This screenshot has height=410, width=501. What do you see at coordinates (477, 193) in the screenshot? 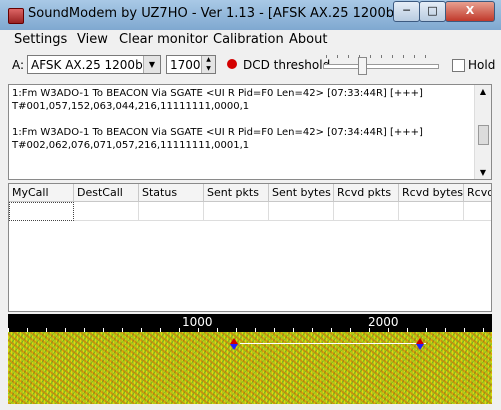
I see `col-rcvd: Rcvd` at bounding box center [477, 193].